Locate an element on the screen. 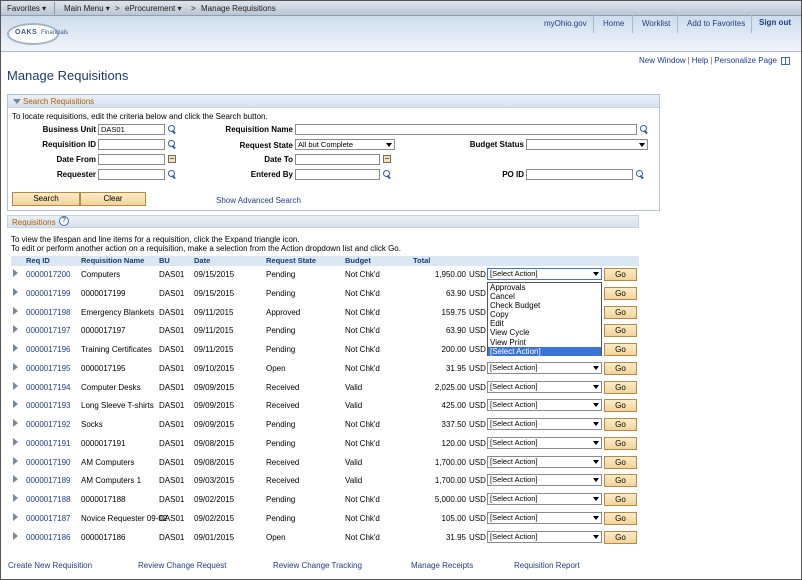 This screenshot has height=580, width=802. entered-by-lookup-icon is located at coordinates (387, 174).